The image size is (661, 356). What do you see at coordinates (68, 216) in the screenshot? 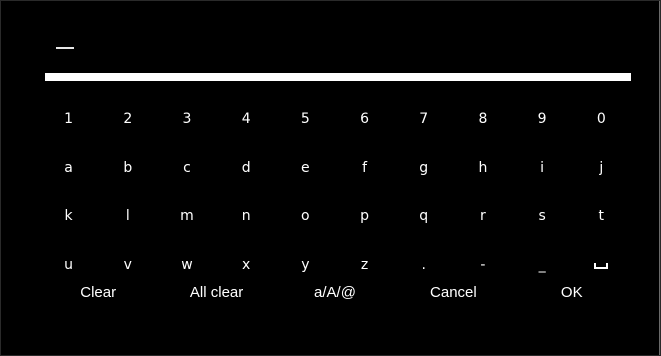
I see `key-k: k` at bounding box center [68, 216].